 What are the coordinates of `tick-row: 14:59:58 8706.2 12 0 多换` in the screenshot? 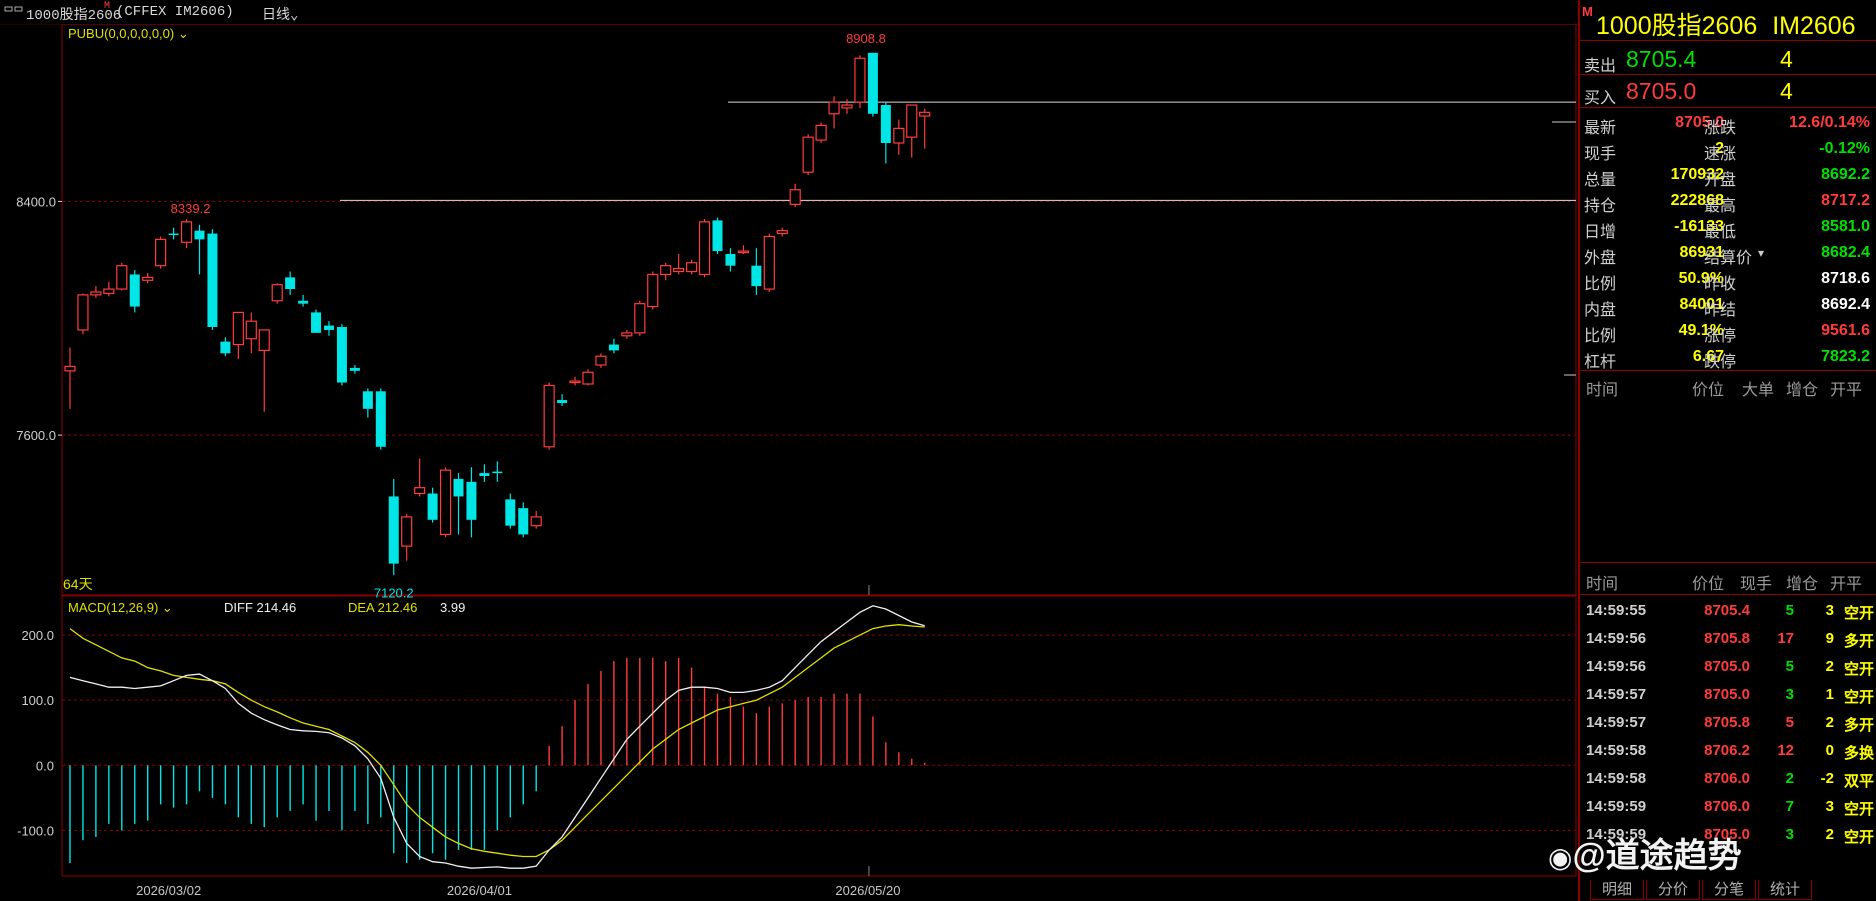 It's located at (1728, 752).